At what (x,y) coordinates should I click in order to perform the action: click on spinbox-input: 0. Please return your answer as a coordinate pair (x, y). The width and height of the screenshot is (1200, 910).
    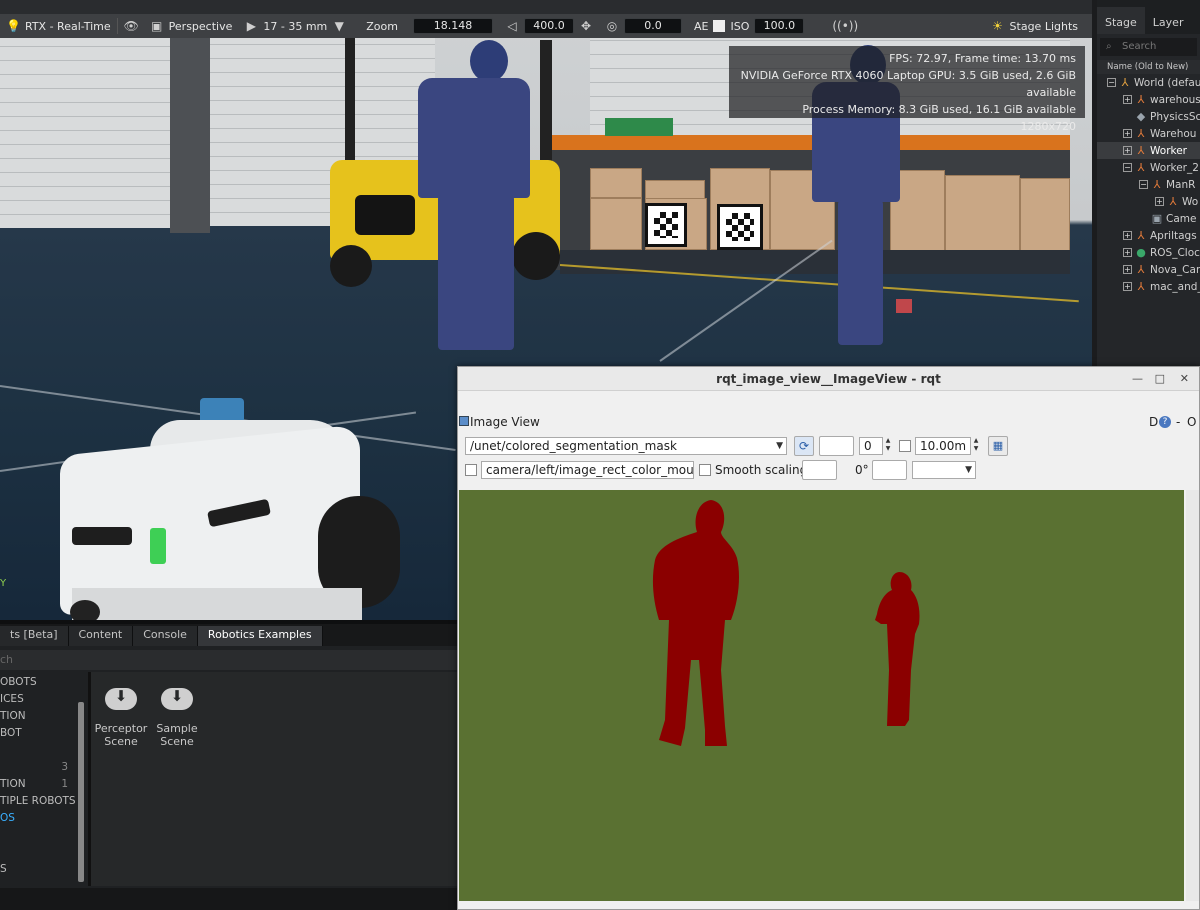
    Looking at the image, I should click on (871, 446).